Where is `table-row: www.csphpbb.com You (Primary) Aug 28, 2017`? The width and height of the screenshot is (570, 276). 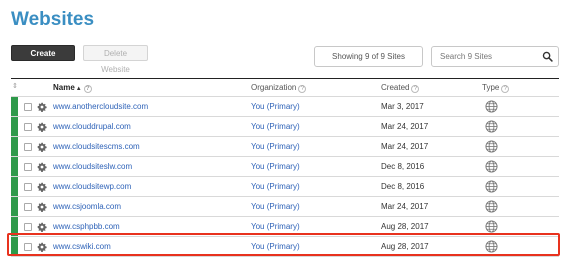
table-row: www.csphpbb.com You (Primary) Aug 28, 2017 is located at coordinates (285, 226).